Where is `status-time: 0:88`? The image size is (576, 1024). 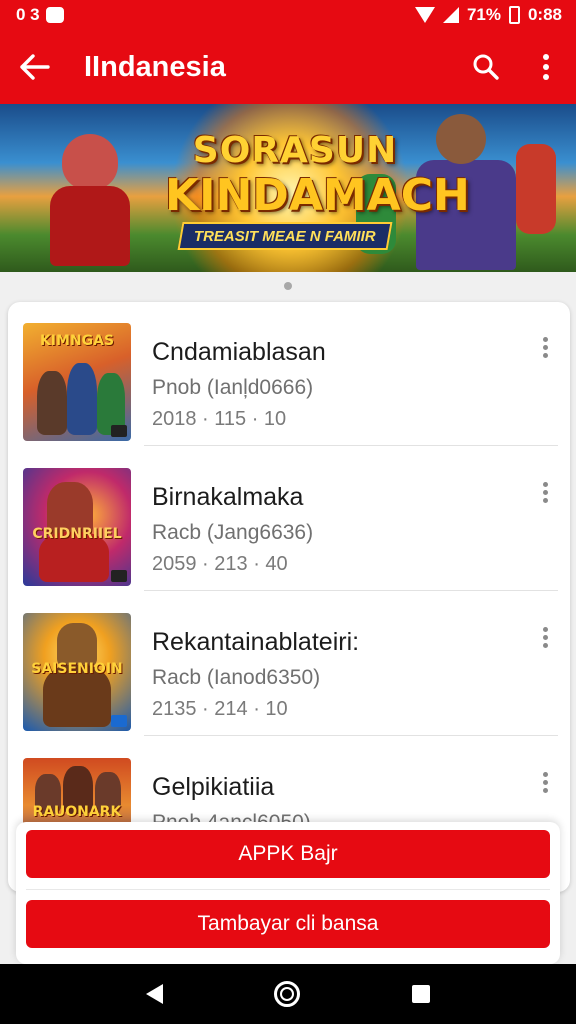 status-time: 0:88 is located at coordinates (544, 14).